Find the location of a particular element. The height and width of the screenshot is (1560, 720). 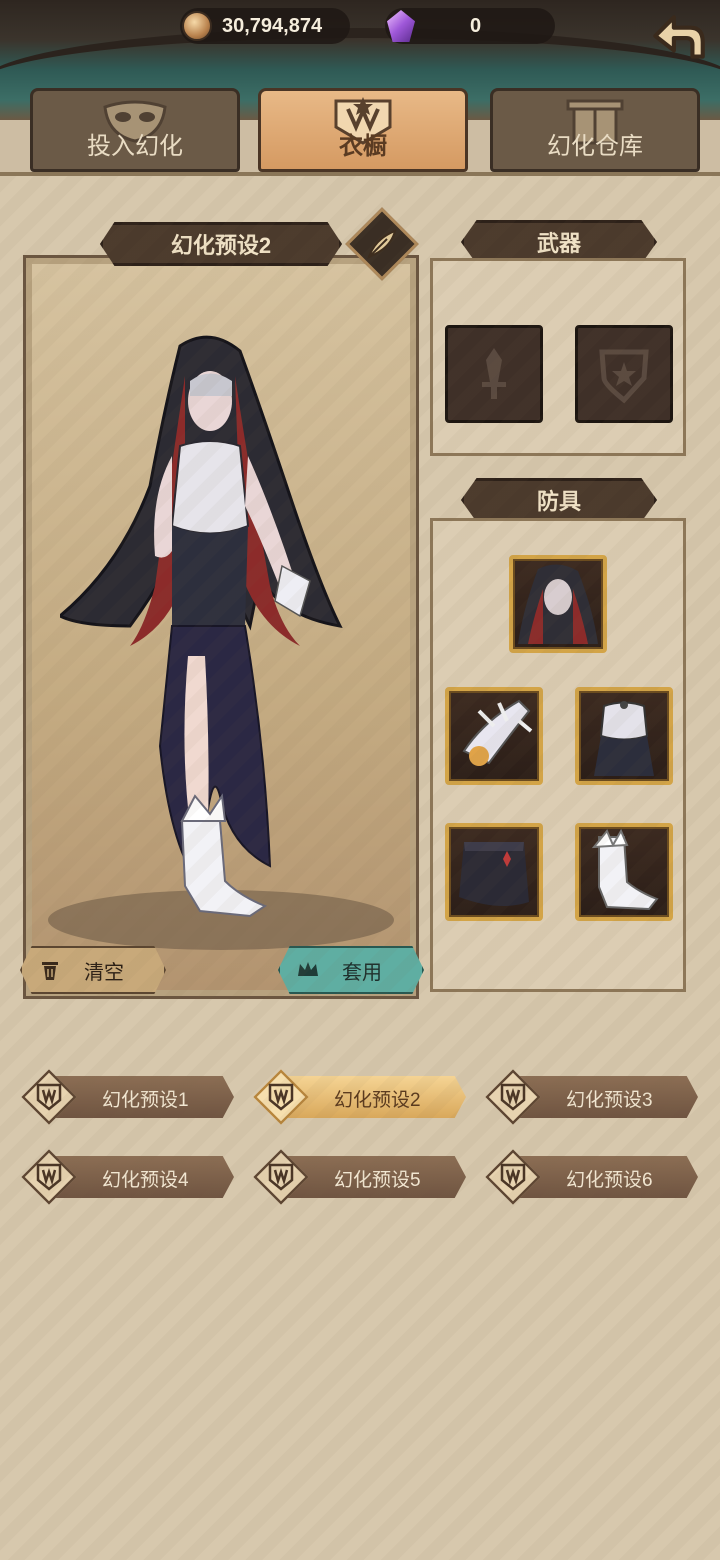

gem-currency: 0 is located at coordinates (470, 26).